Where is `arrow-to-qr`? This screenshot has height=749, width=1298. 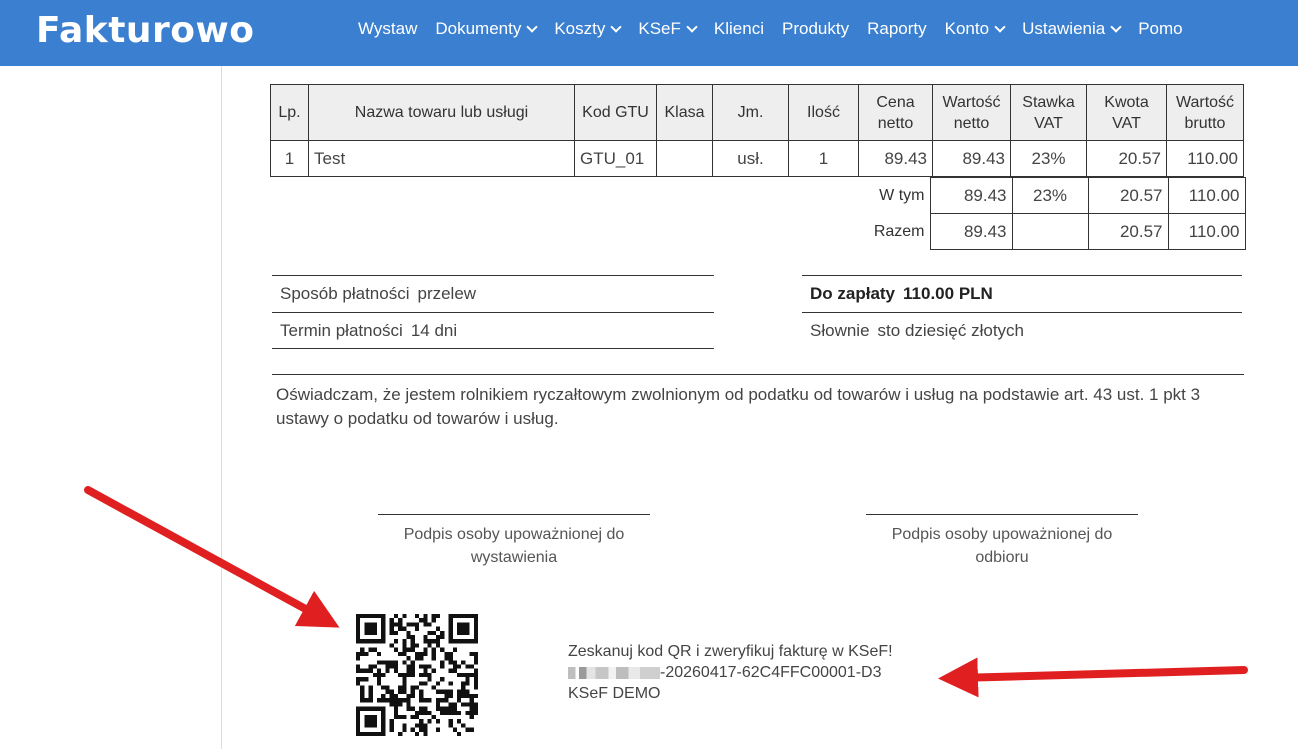 arrow-to-qr is located at coordinates (212, 557).